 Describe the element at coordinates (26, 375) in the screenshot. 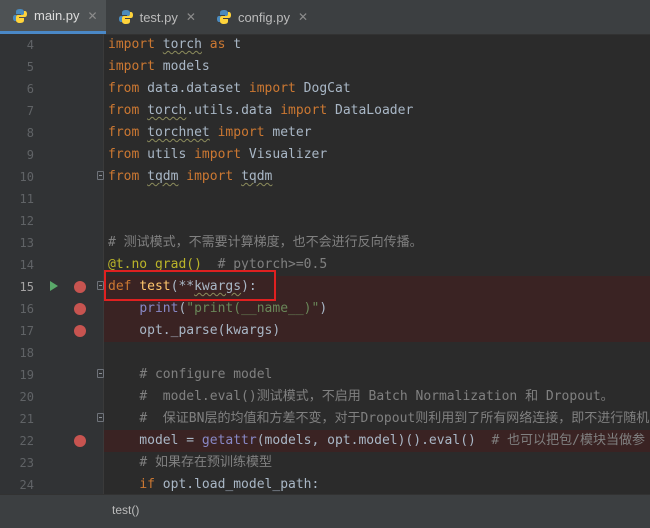

I see `line-number: 19` at that location.